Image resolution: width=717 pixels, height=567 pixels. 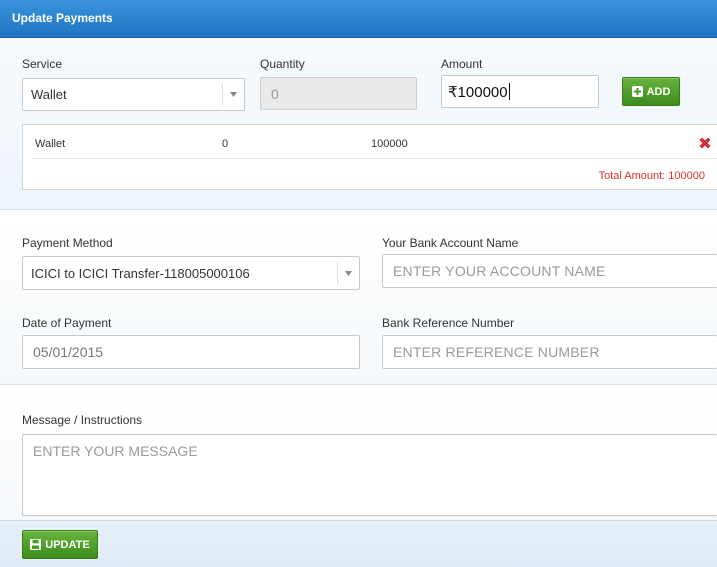 I want to click on account-name-input: ENTER YOUR ACCOUNT NAME, so click(x=549, y=271).